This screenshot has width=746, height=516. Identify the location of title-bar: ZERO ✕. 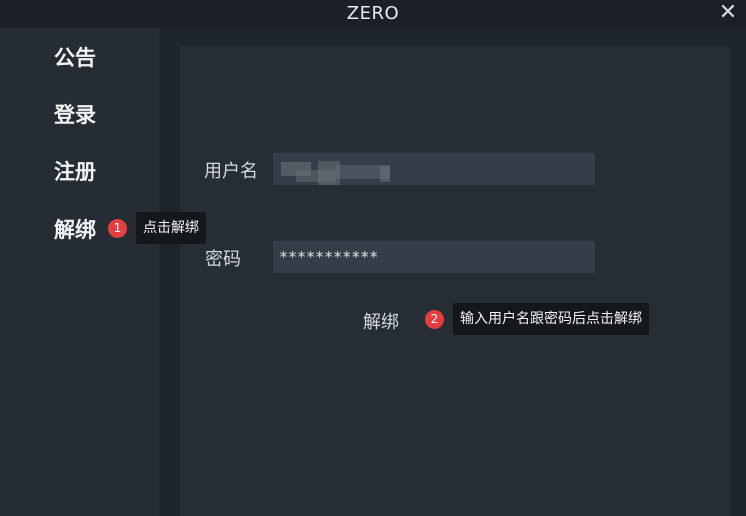
(373, 14).